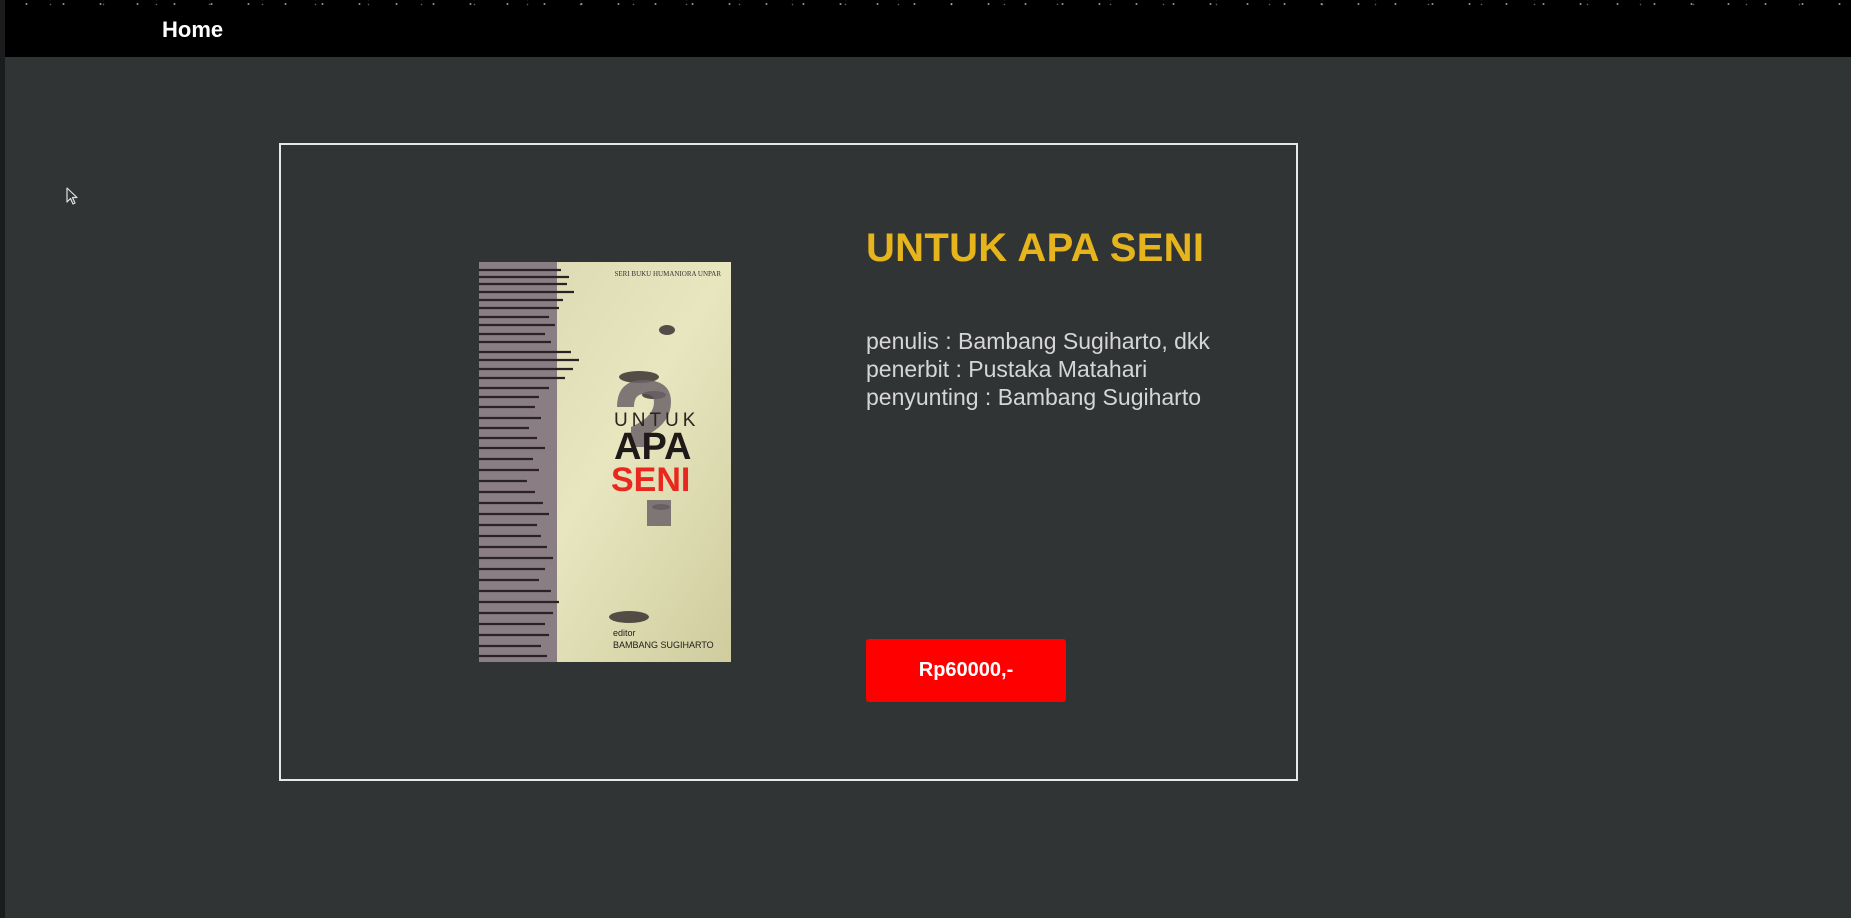 Image resolution: width=1851 pixels, height=918 pixels. What do you see at coordinates (650, 480) in the screenshot?
I see `cover-title-line3: SENI` at bounding box center [650, 480].